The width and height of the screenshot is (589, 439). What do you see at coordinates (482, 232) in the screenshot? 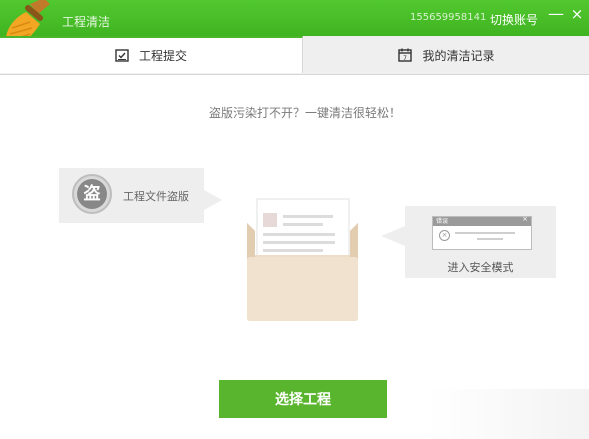
I see `error-dialog-illustration: 错误 × ×` at bounding box center [482, 232].